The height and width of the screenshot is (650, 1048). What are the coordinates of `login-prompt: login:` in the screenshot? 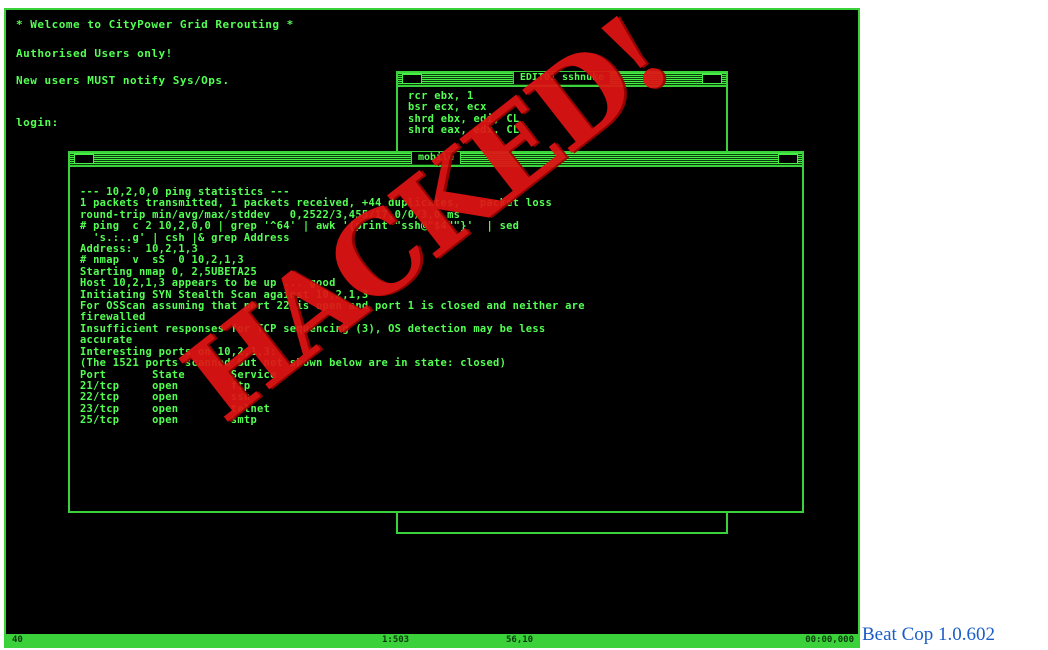 It's located at (37, 122).